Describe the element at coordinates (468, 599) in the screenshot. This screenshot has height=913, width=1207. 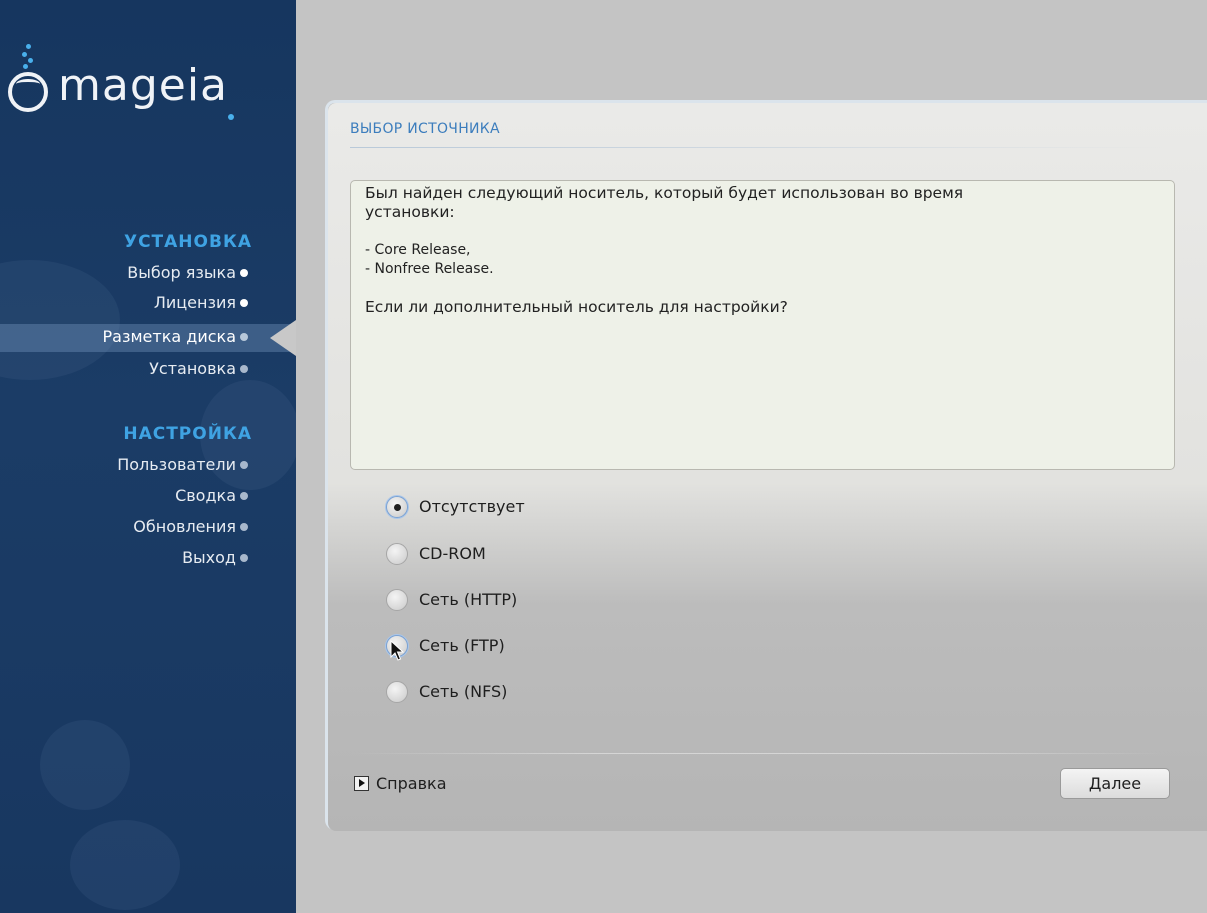
I see `radio-label: Сеть (HTTP)` at that location.